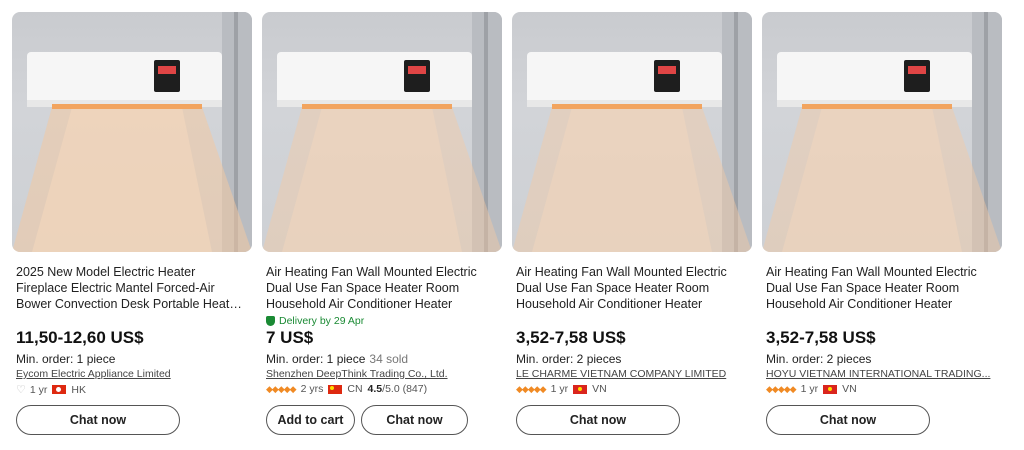 Image resolution: width=1024 pixels, height=450 pixels. I want to click on min-order: Min. order: 1 piece 34 sold, so click(337, 359).